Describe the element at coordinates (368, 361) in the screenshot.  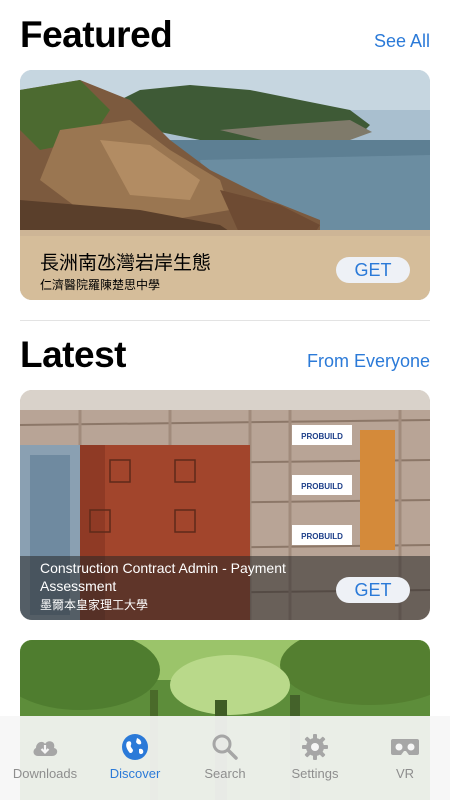
I see `from-everyone-link: From Everyone` at that location.